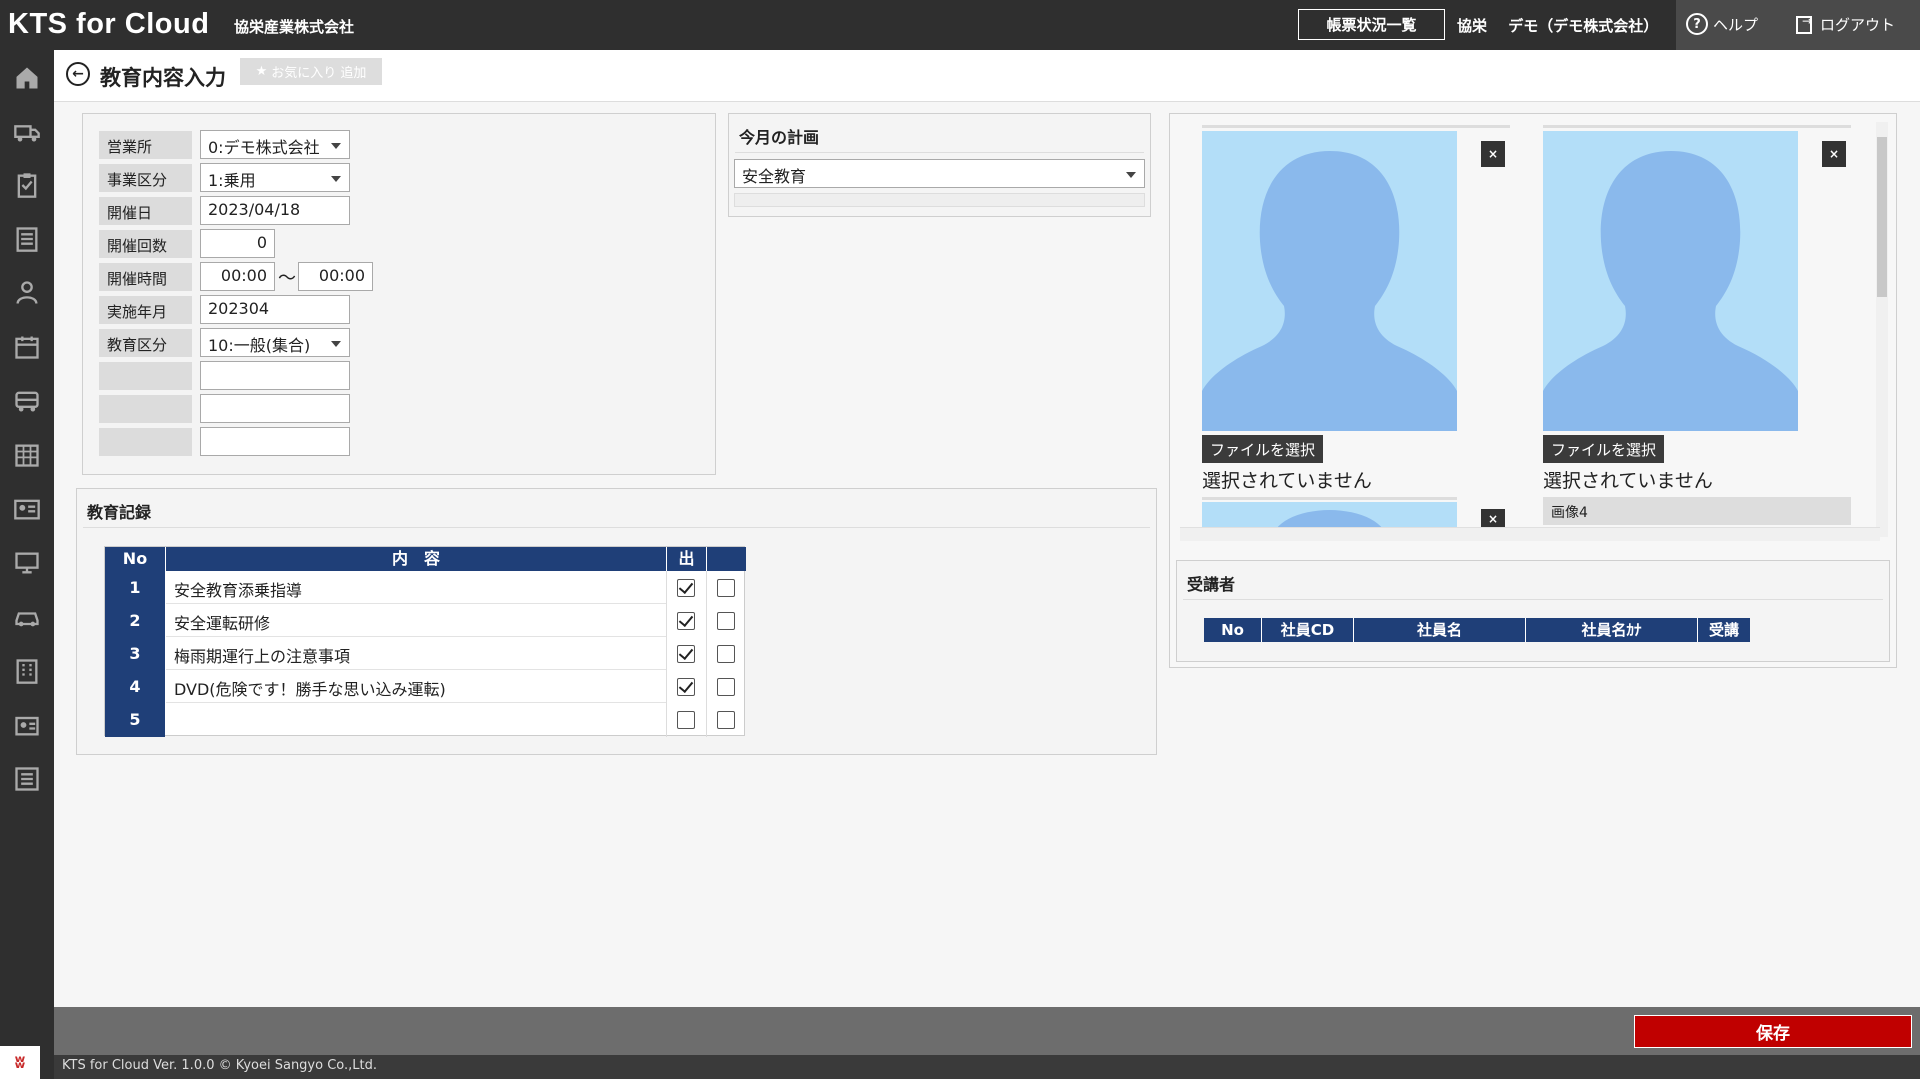 Image resolution: width=1920 pixels, height=1079 pixels. I want to click on plan-horizontal-scrollbar, so click(939, 200).